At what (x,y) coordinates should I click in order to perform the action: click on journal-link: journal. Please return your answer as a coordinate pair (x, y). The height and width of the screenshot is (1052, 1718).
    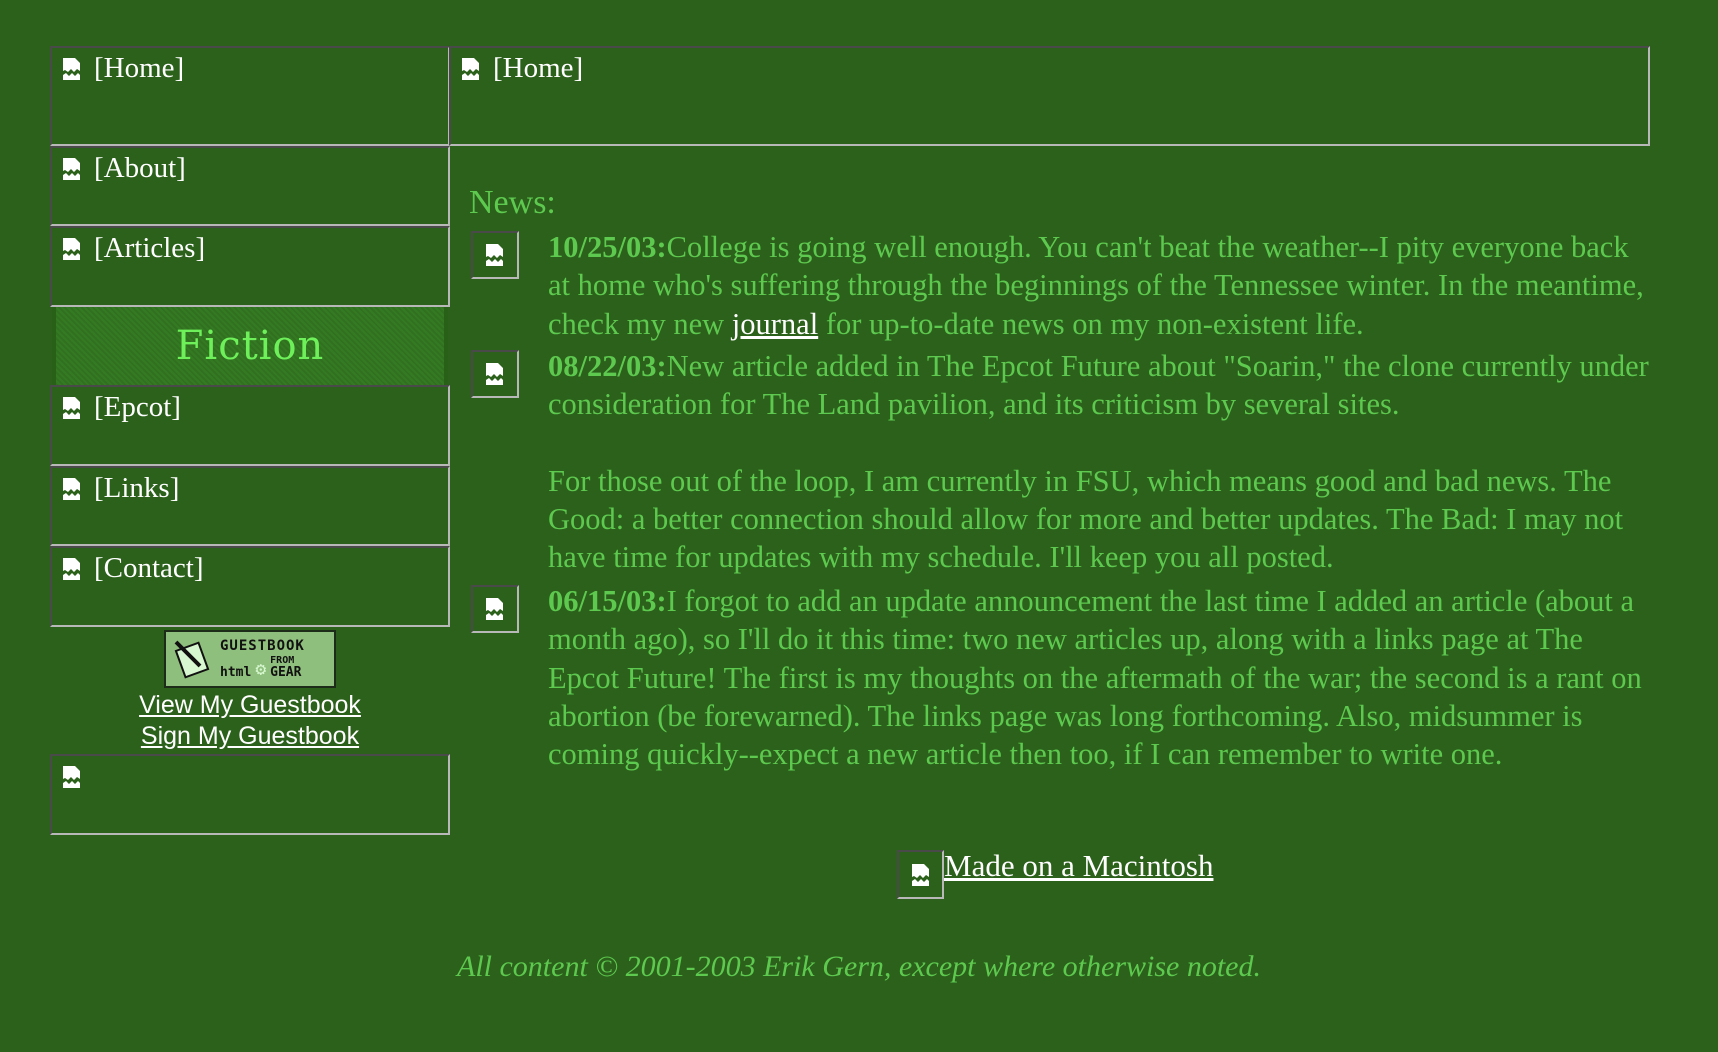
    Looking at the image, I should click on (775, 324).